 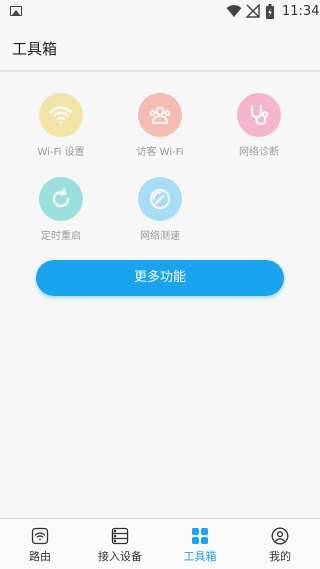 What do you see at coordinates (61, 236) in the screenshot?
I see `tool-label: 定时重启` at bounding box center [61, 236].